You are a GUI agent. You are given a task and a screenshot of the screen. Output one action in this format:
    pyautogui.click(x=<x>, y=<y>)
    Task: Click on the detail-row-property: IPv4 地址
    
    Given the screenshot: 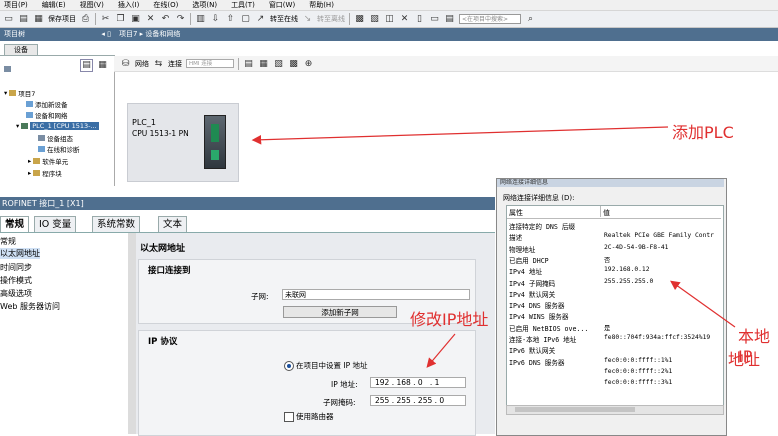 What is the action you would take?
    pyautogui.click(x=525, y=271)
    